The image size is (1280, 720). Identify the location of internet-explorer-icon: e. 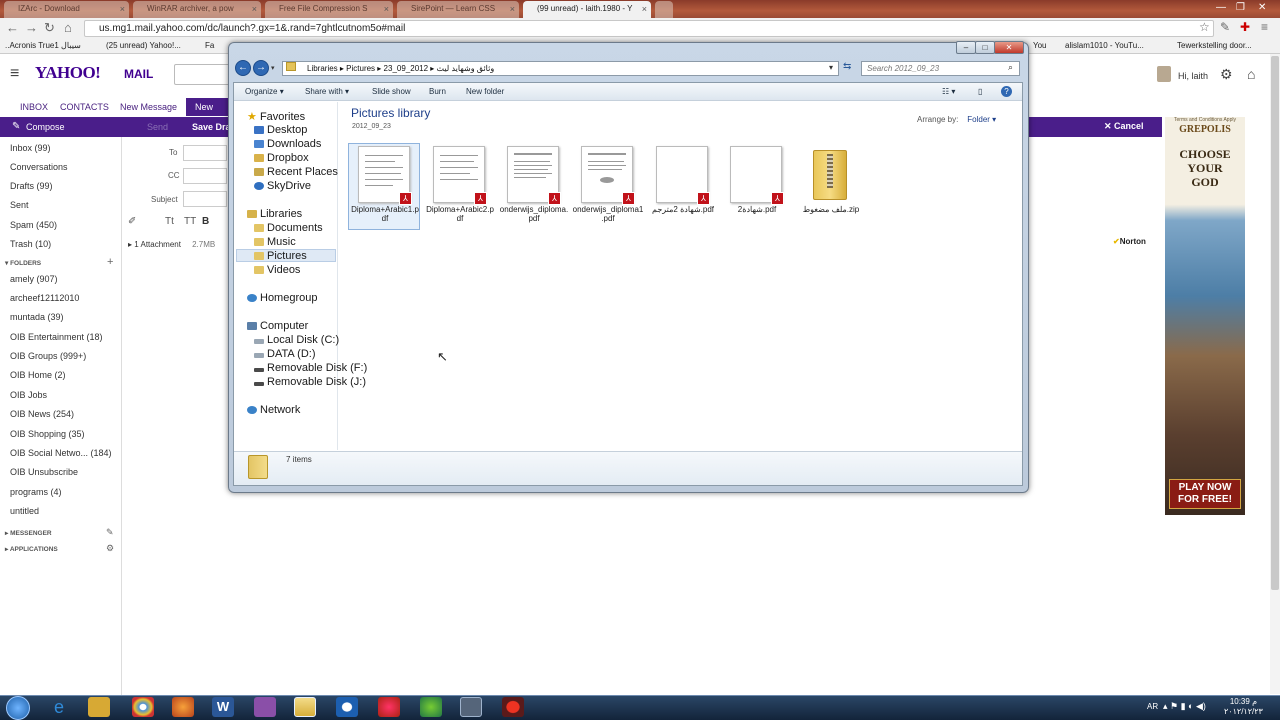
(59, 707).